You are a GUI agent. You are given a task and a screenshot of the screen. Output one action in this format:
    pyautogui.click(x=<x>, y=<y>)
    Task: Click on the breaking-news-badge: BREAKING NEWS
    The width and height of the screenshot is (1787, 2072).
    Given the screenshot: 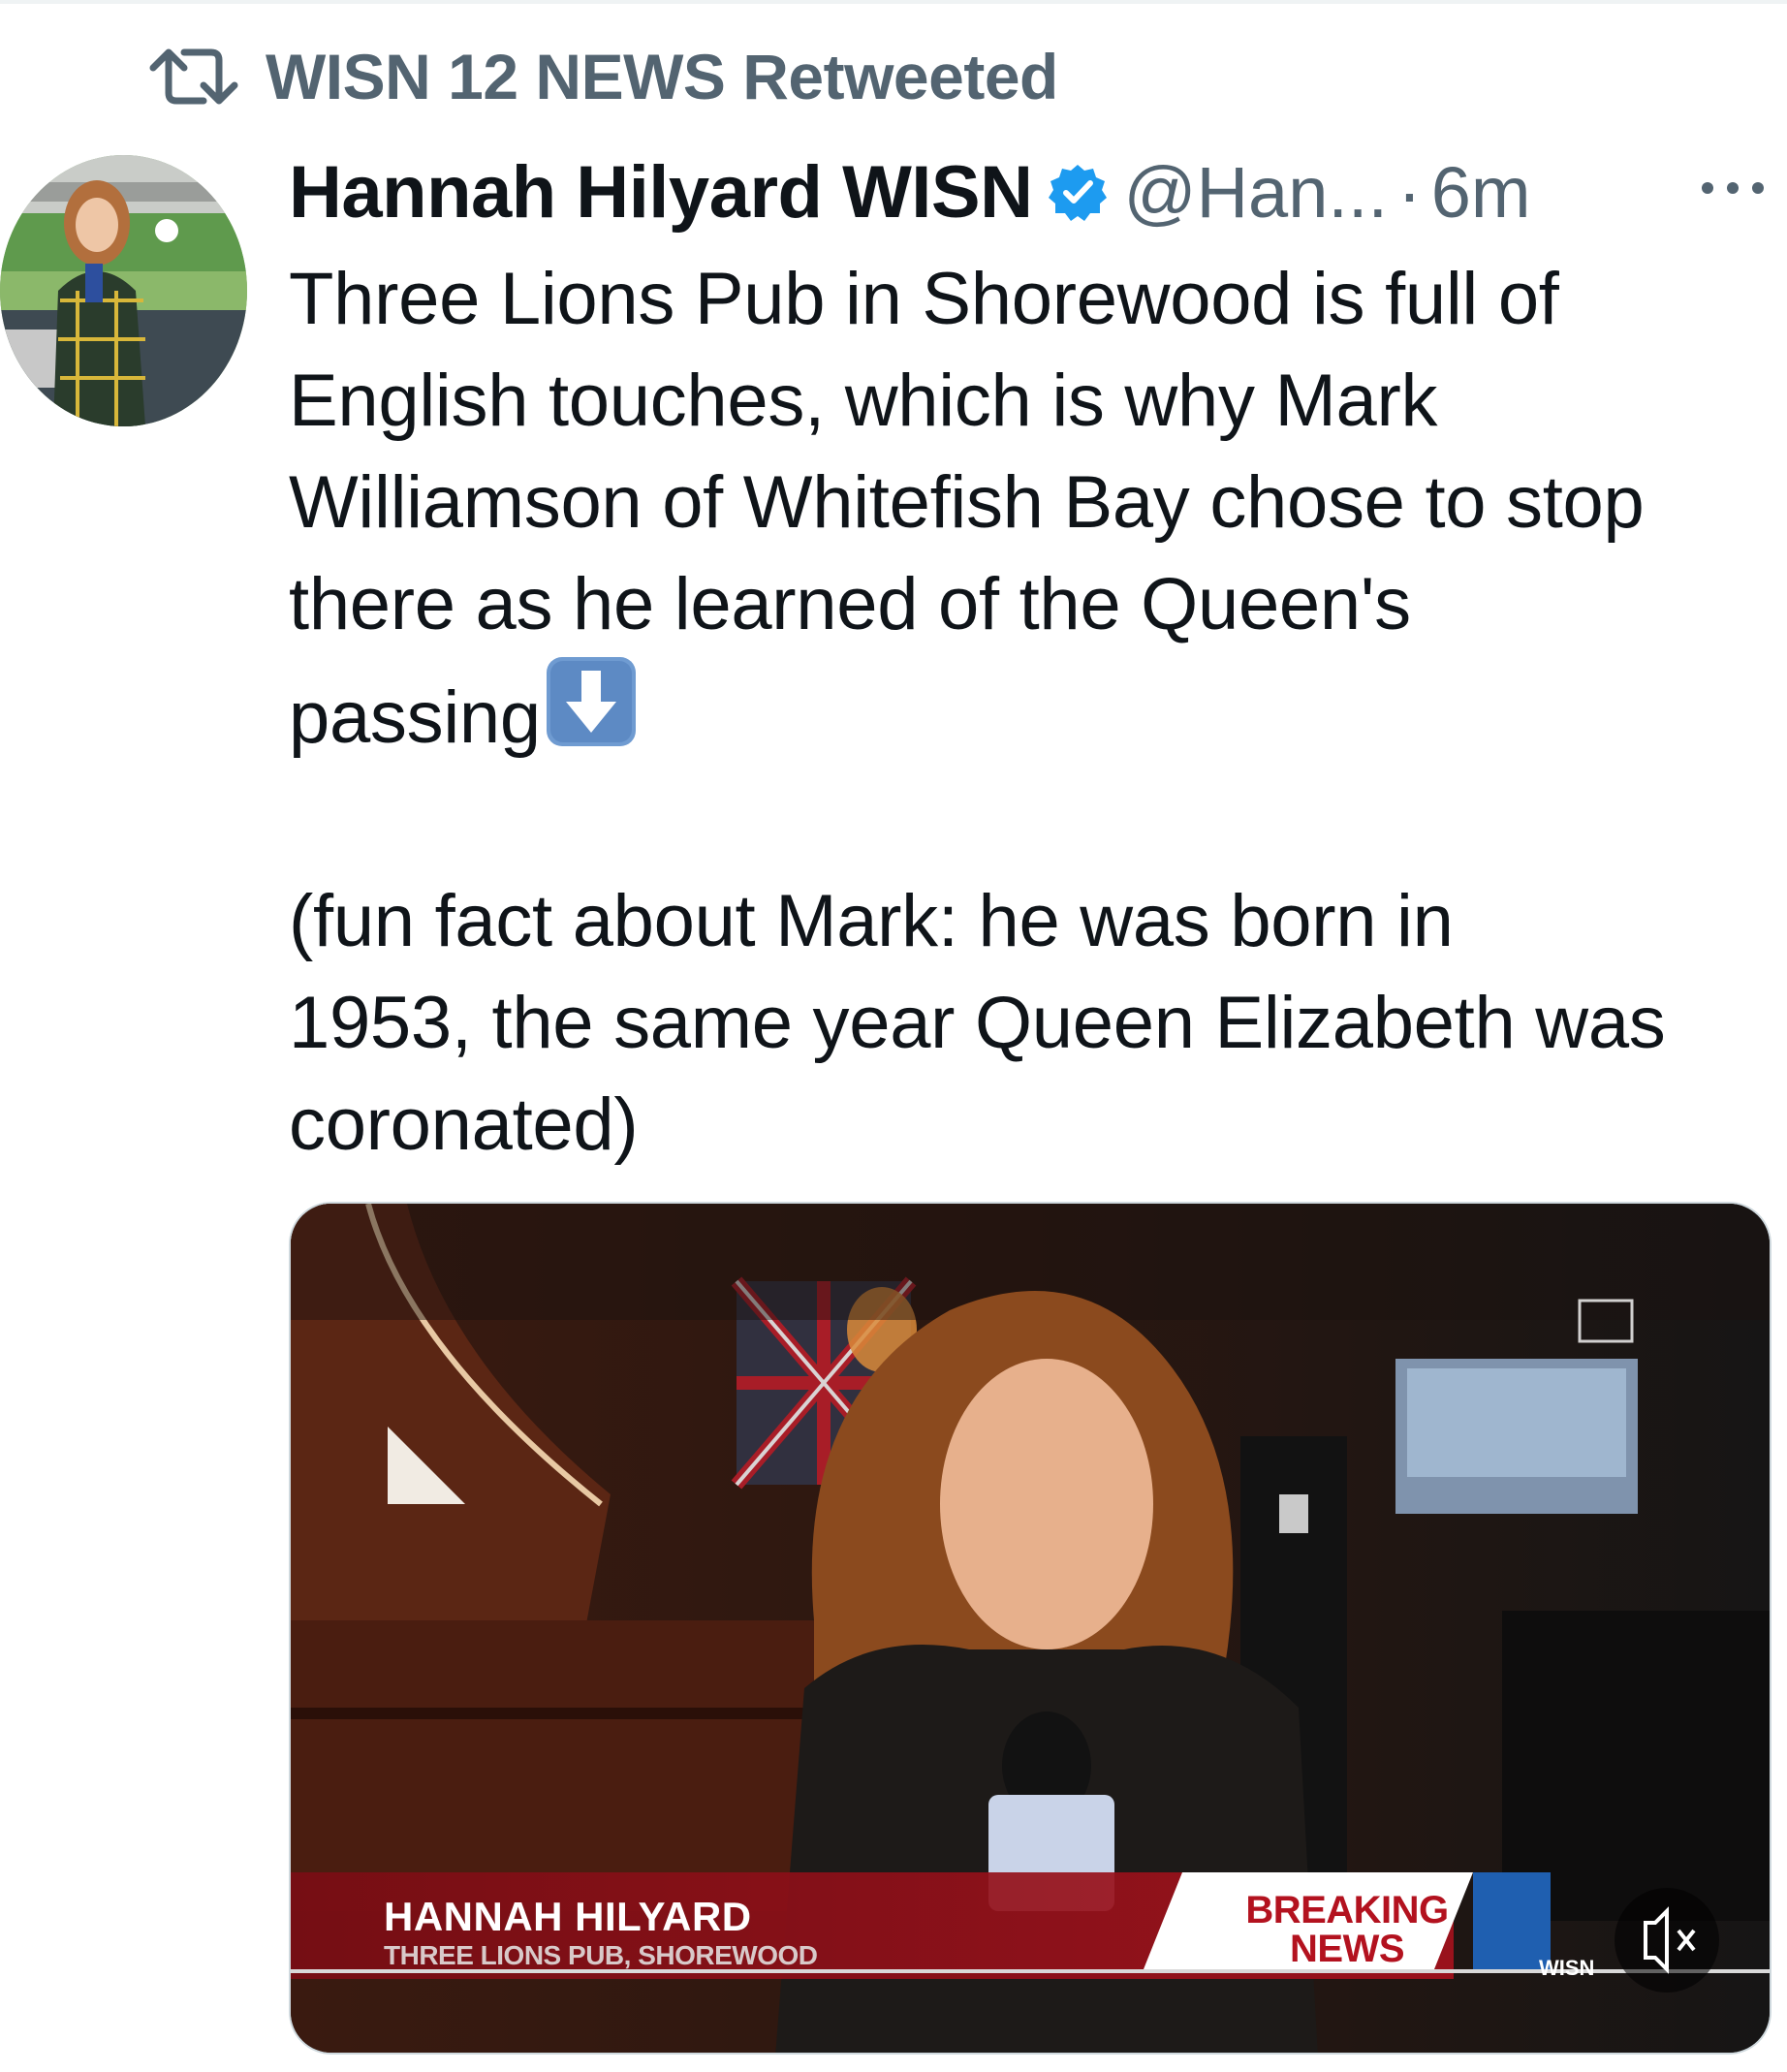 What is the action you would take?
    pyautogui.click(x=1347, y=1929)
    